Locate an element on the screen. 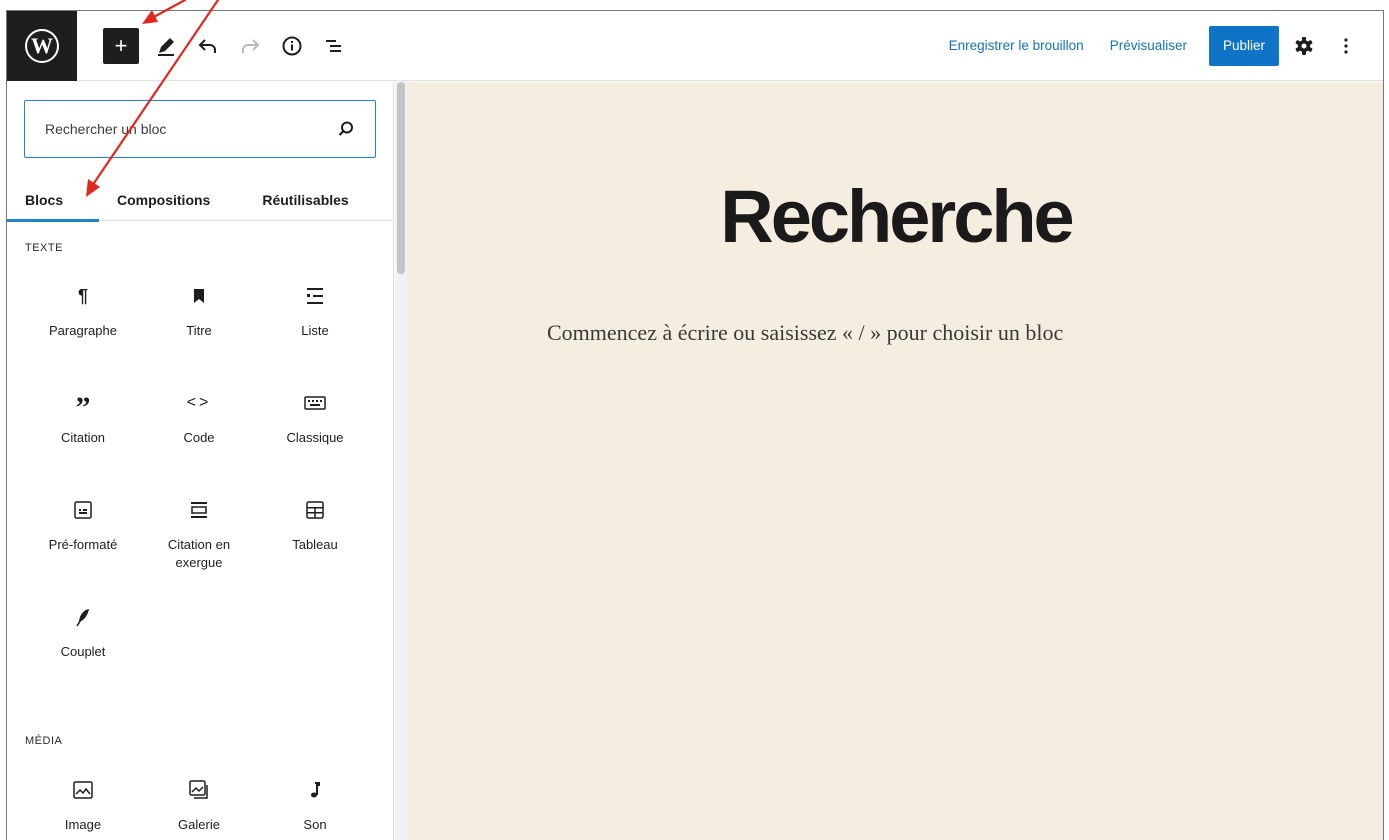 This screenshot has height=840, width=1389. tab-label: Compositions is located at coordinates (164, 200).